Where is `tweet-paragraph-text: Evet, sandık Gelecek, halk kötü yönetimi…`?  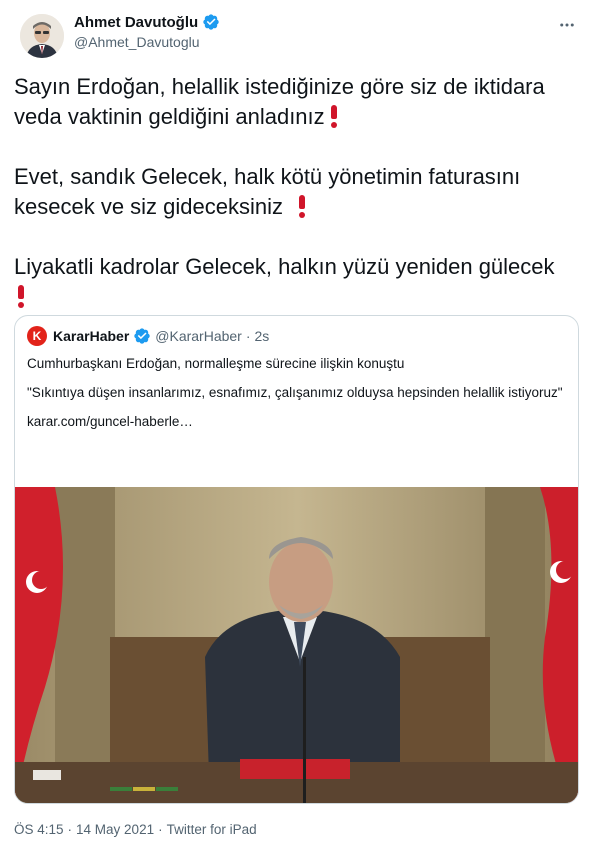 tweet-paragraph-text: Evet, sandık Gelecek, halk kötü yönetimi… is located at coordinates (267, 191).